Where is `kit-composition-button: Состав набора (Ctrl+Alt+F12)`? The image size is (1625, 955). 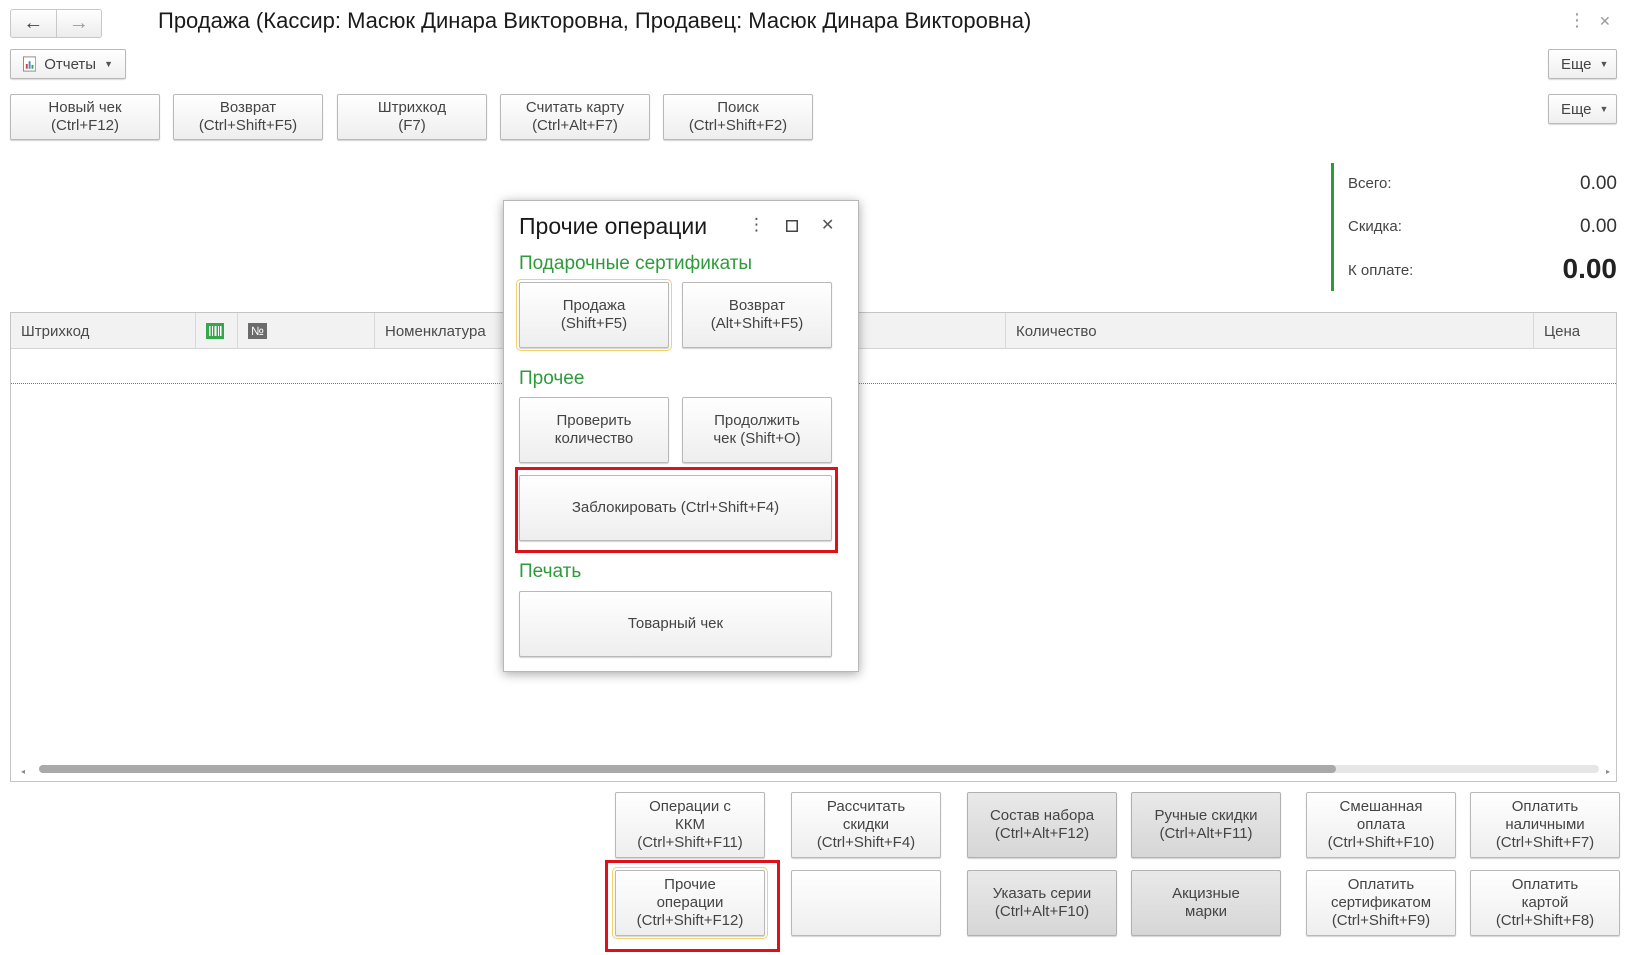
kit-composition-button: Состав набора (Ctrl+Alt+F12) is located at coordinates (1042, 825).